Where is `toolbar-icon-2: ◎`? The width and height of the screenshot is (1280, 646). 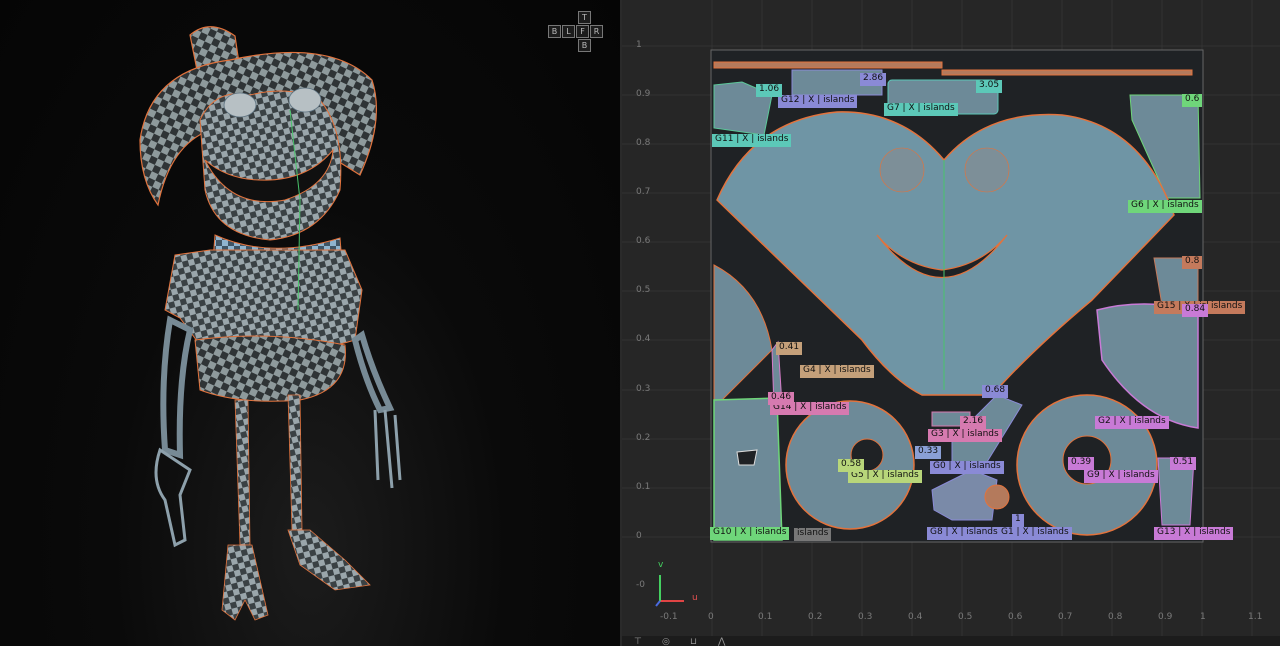 toolbar-icon-2: ◎ is located at coordinates (666, 641).